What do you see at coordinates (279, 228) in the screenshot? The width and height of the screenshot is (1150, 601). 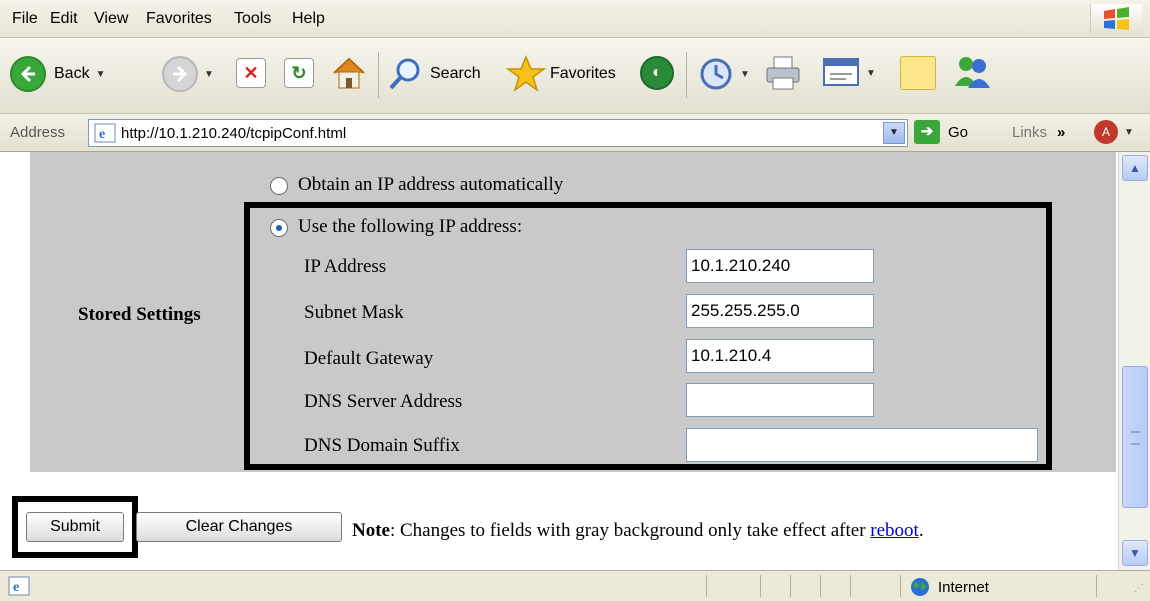 I see `radio-use-following` at bounding box center [279, 228].